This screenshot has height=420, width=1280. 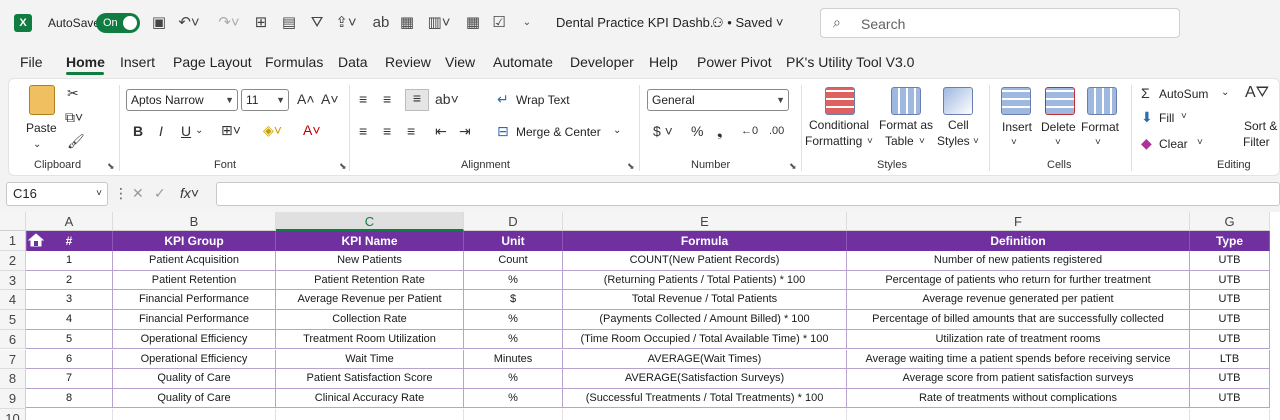 What do you see at coordinates (370, 300) in the screenshot?
I see `table-cell: Average Revenue per Patient` at bounding box center [370, 300].